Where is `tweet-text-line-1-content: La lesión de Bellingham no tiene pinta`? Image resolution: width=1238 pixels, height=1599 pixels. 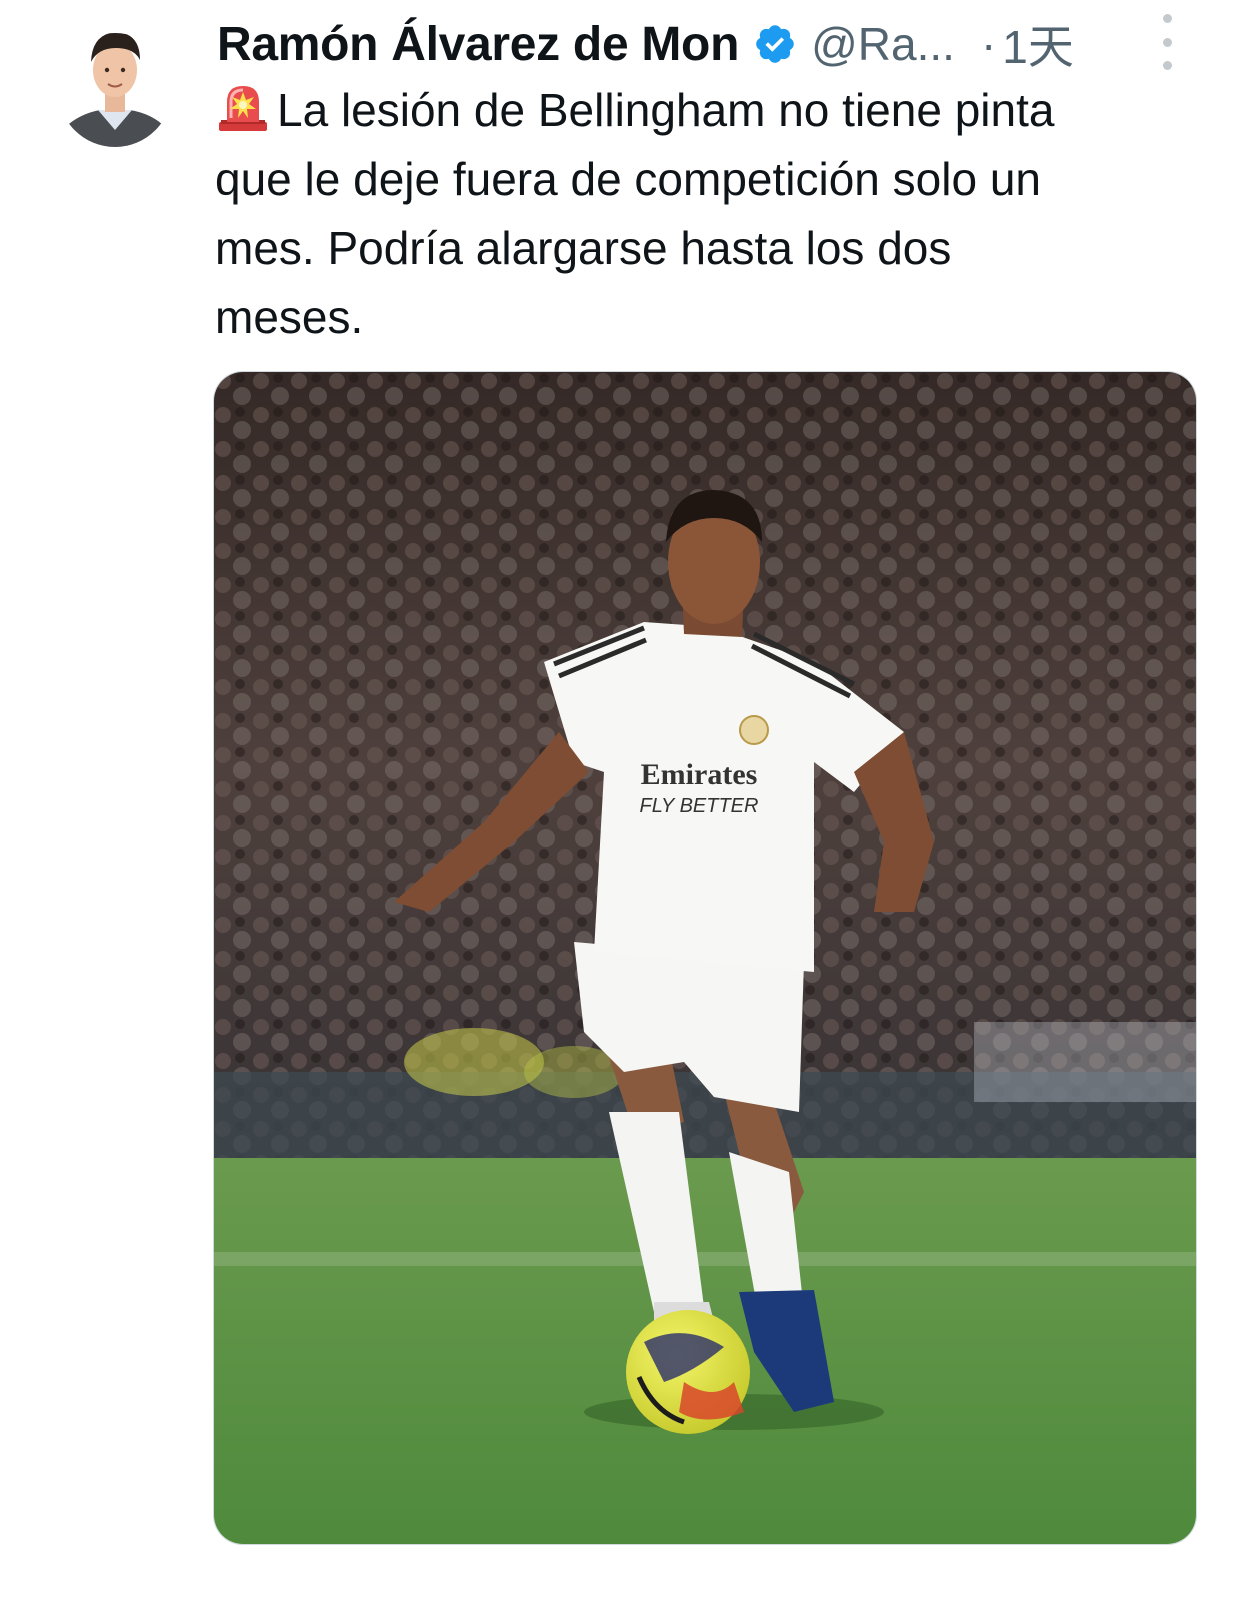
tweet-text-line-1-content: La lesión de Bellingham no tiene pinta is located at coordinates (666, 110).